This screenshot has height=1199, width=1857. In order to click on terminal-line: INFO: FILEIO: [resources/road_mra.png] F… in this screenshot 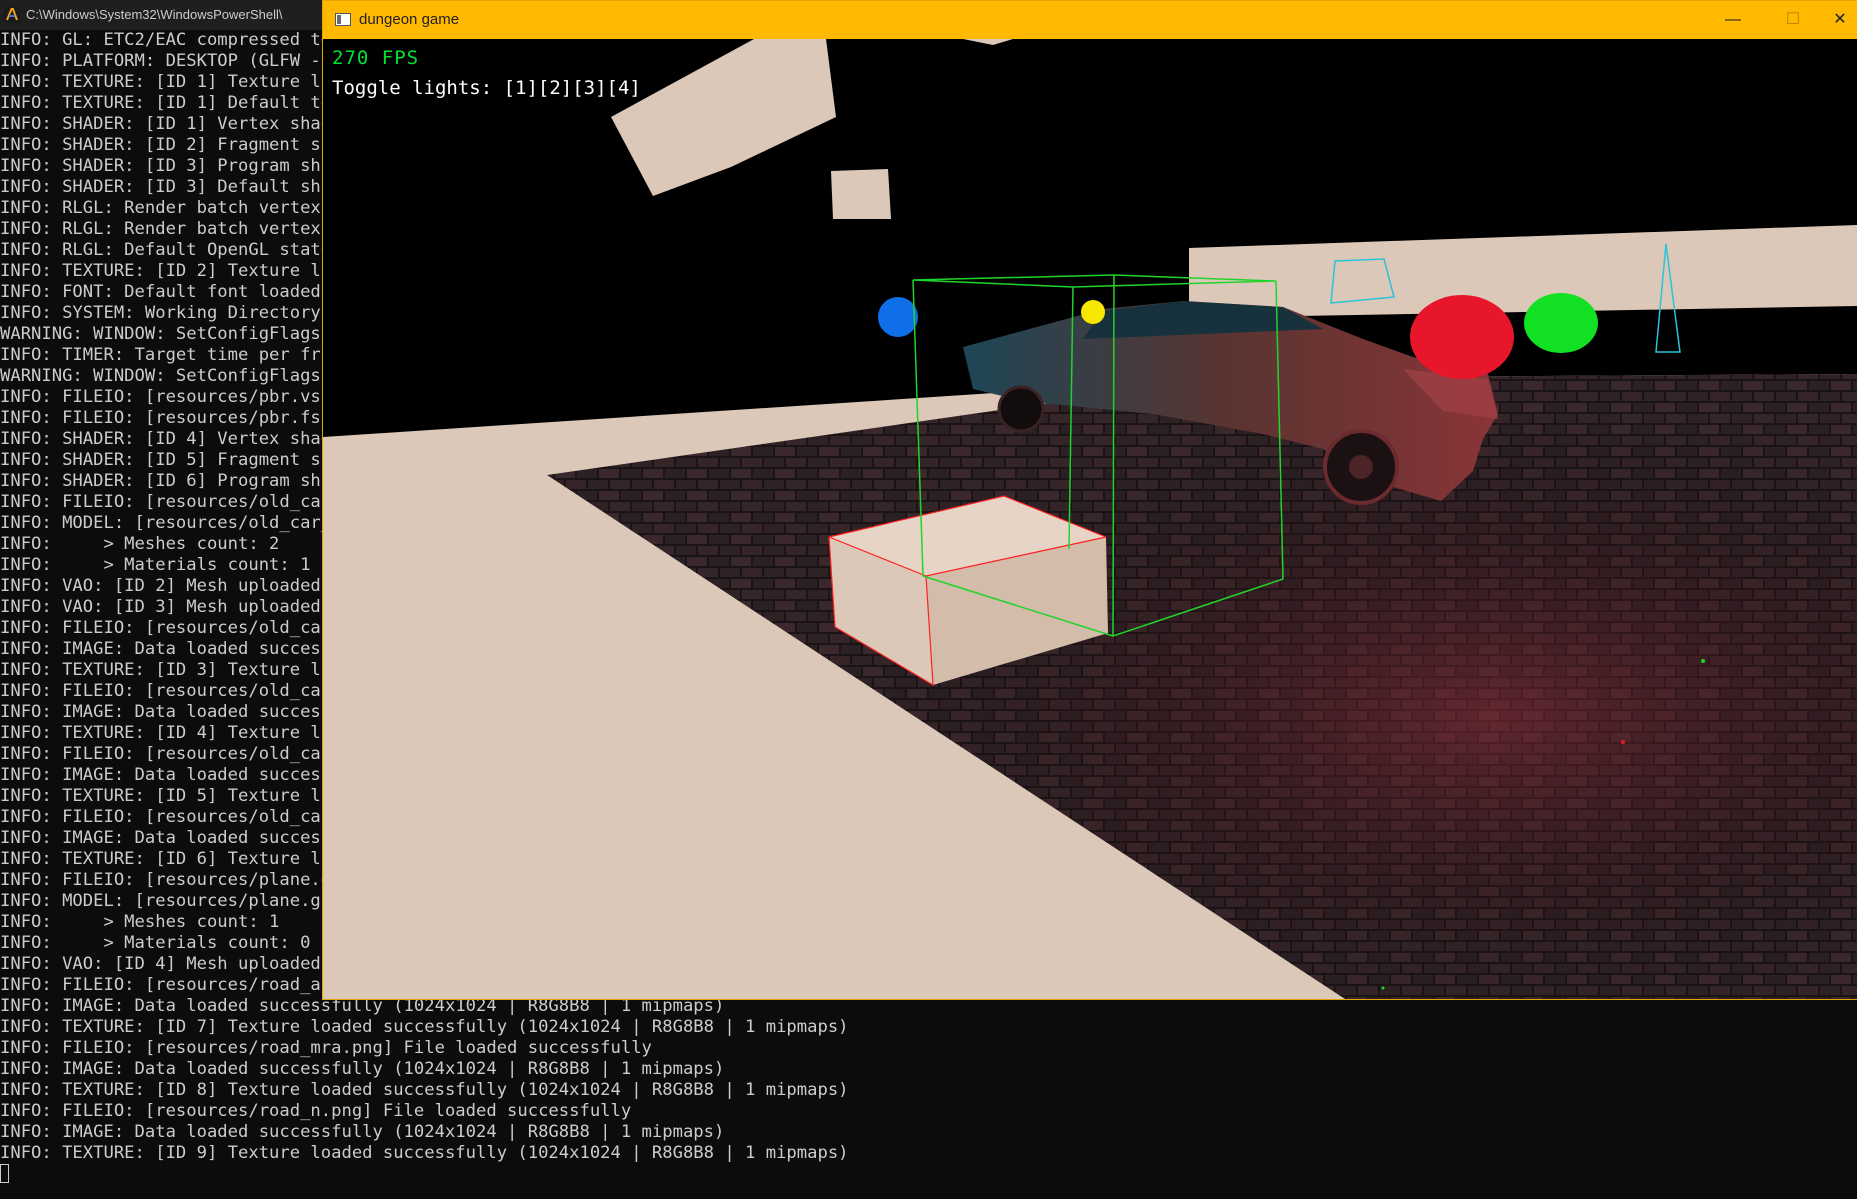, I will do `click(326, 1048)`.